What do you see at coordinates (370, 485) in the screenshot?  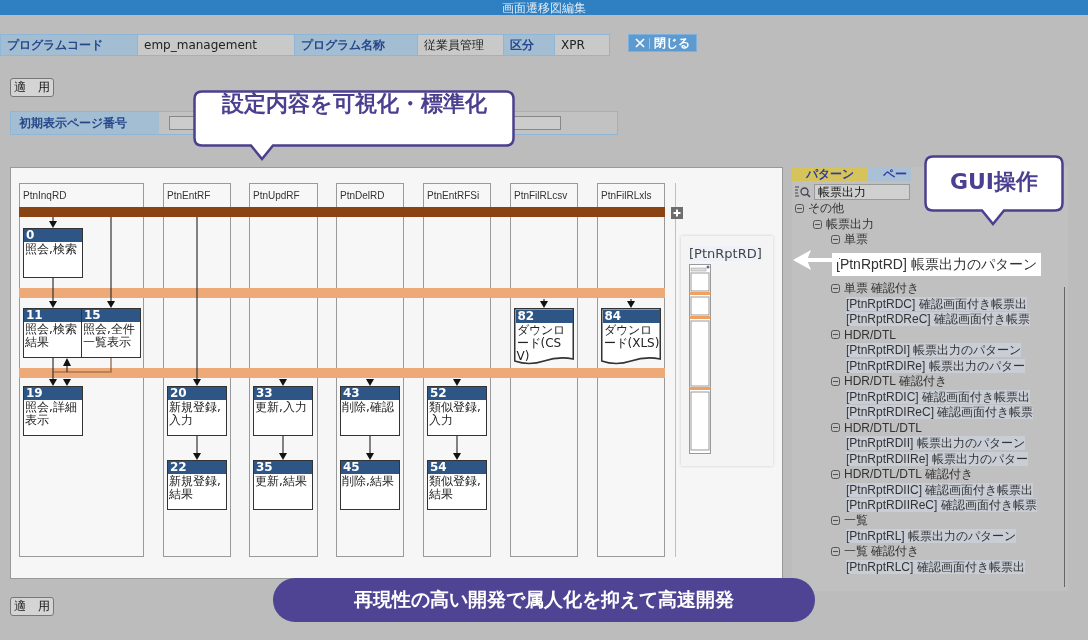 I see `screen-node: 45 削除,結果` at bounding box center [370, 485].